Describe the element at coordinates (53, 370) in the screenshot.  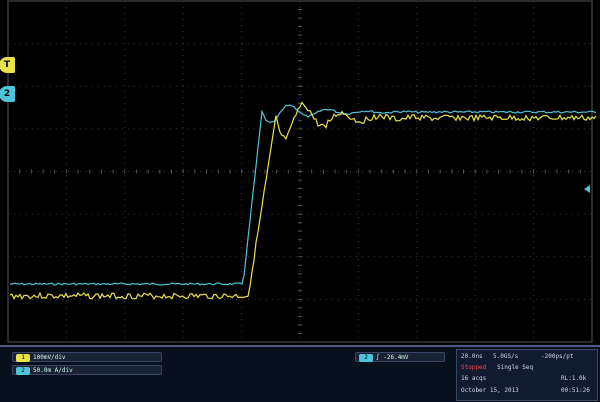
I see `channel-2-scale: 50.0m A/div` at that location.